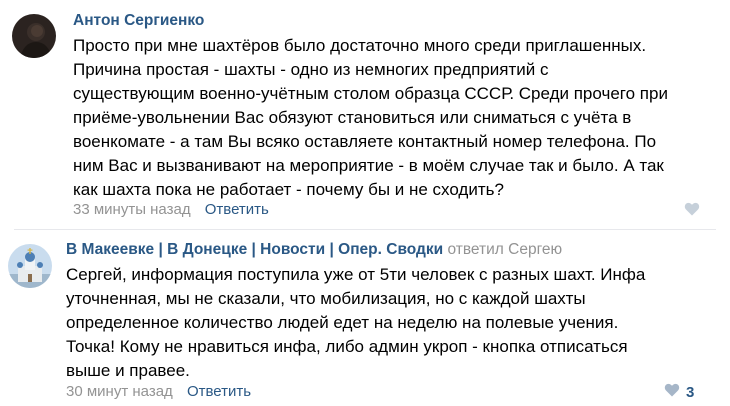 This screenshot has width=730, height=406. What do you see at coordinates (138, 21) in the screenshot?
I see `comment-author: Антон Сергиенко` at bounding box center [138, 21].